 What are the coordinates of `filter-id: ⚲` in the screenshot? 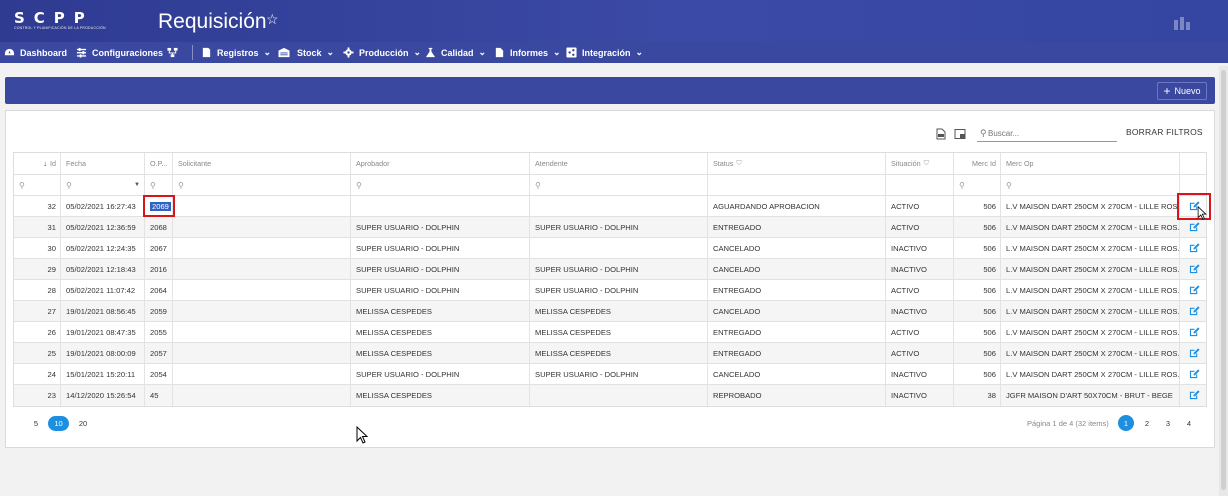 It's located at (37, 185).